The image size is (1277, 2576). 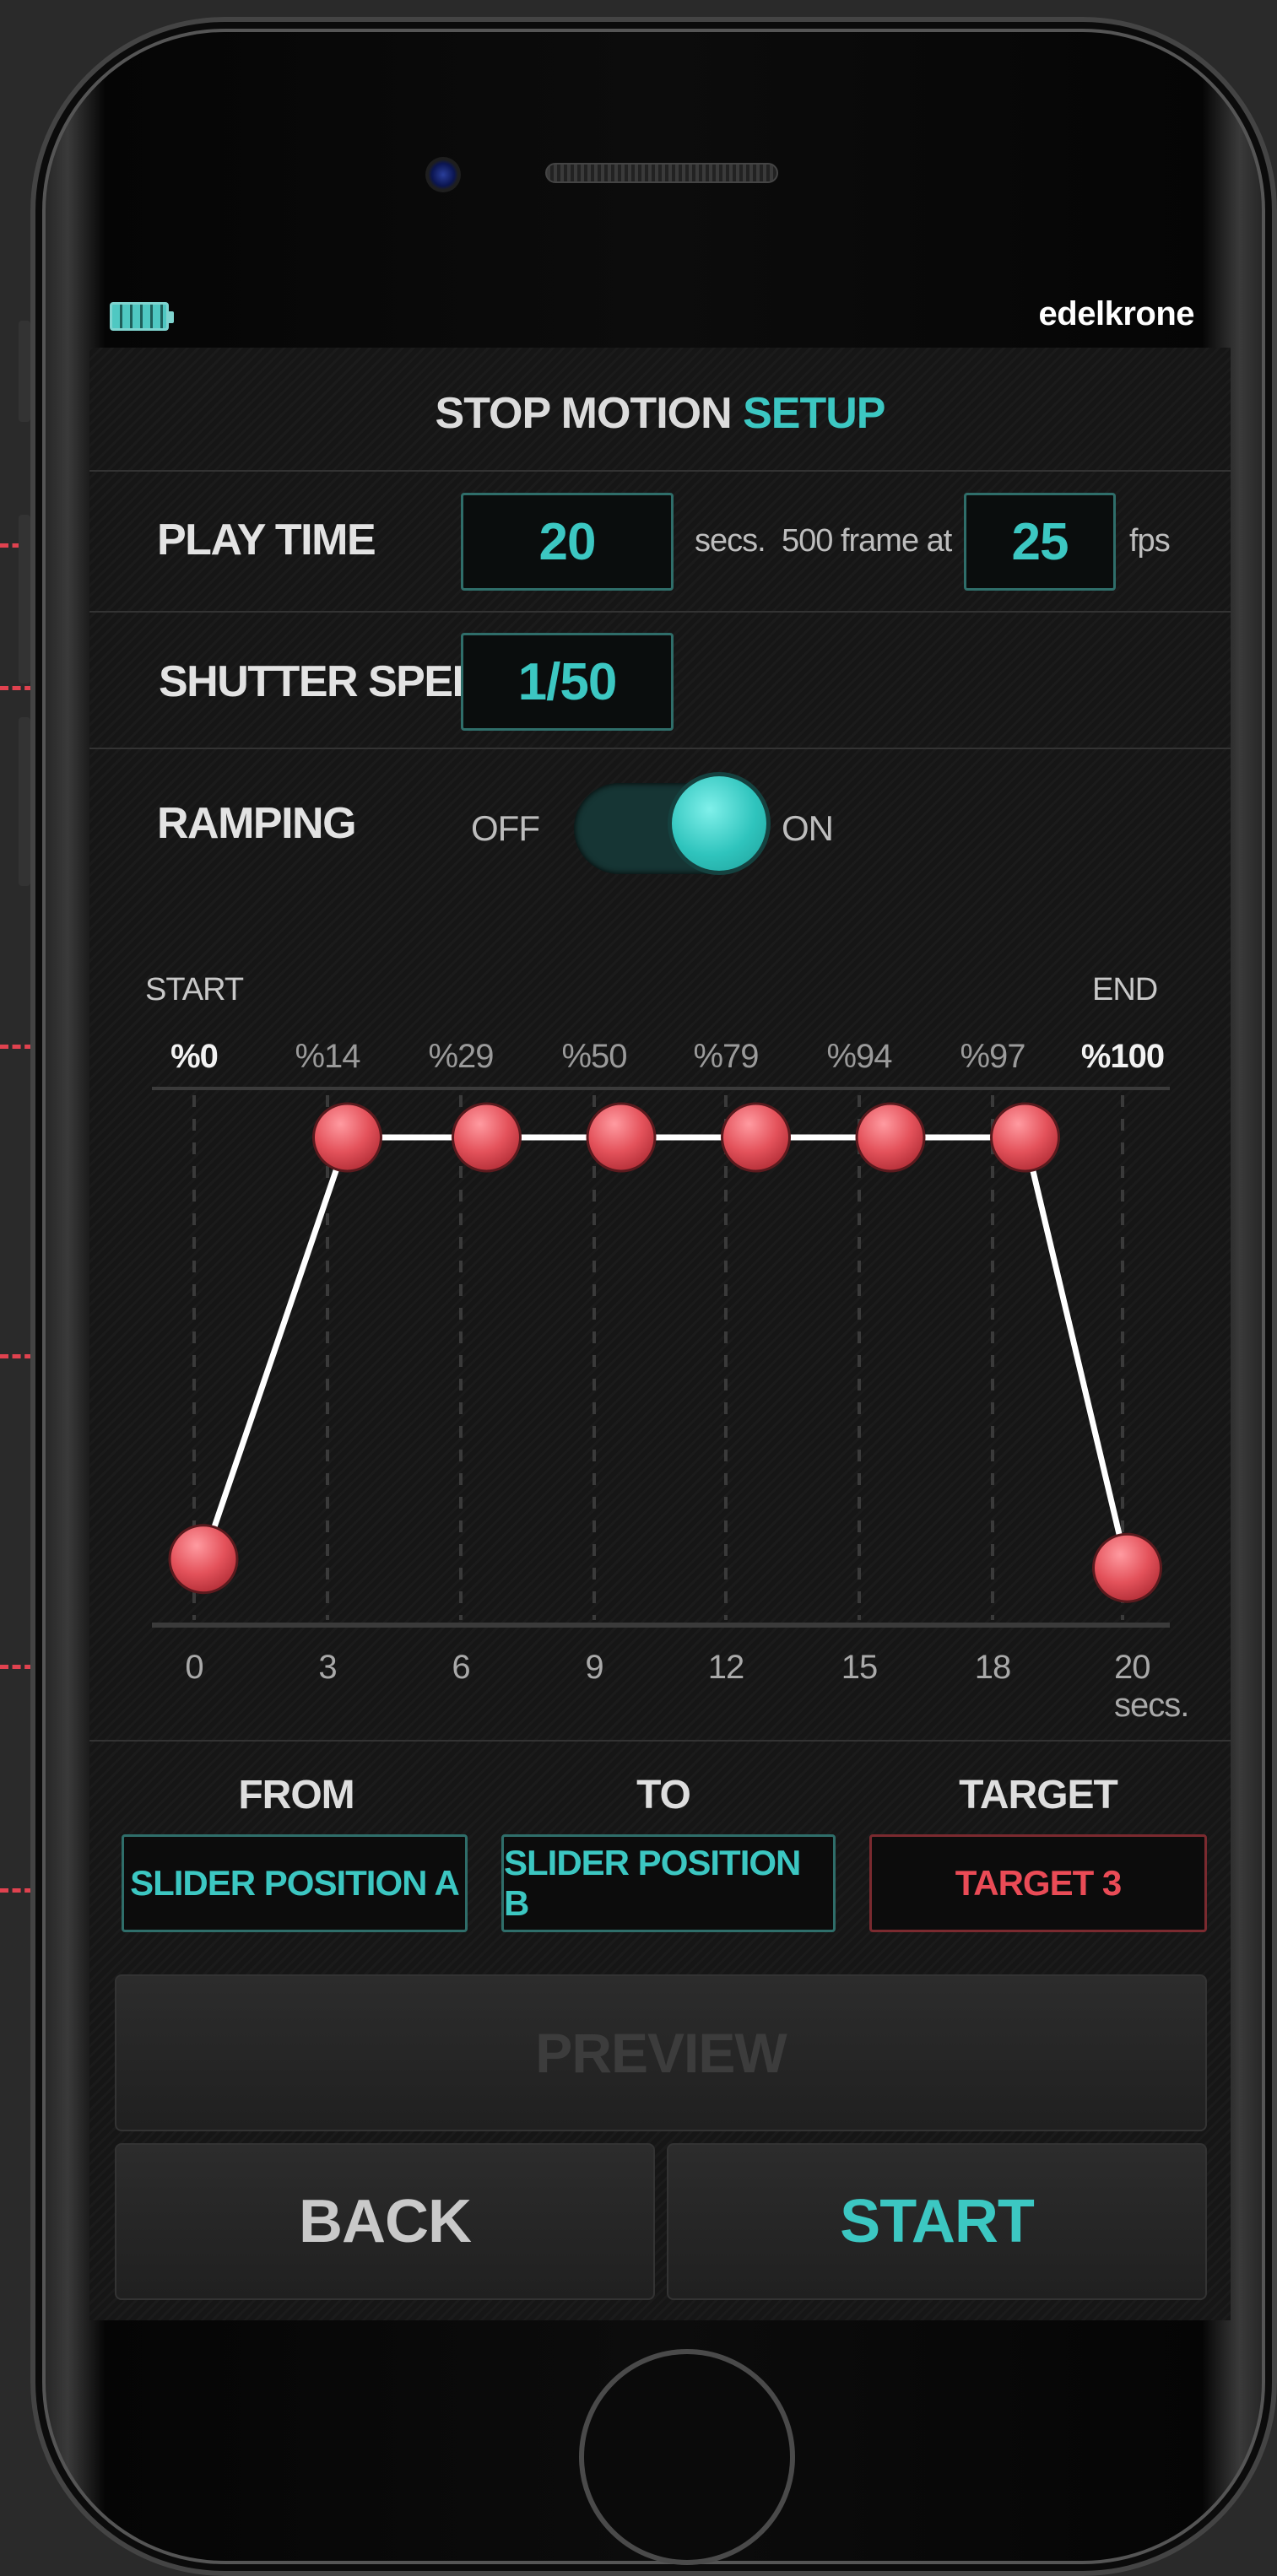 I want to click on preview-button: PREVIEW, so click(x=661, y=2052).